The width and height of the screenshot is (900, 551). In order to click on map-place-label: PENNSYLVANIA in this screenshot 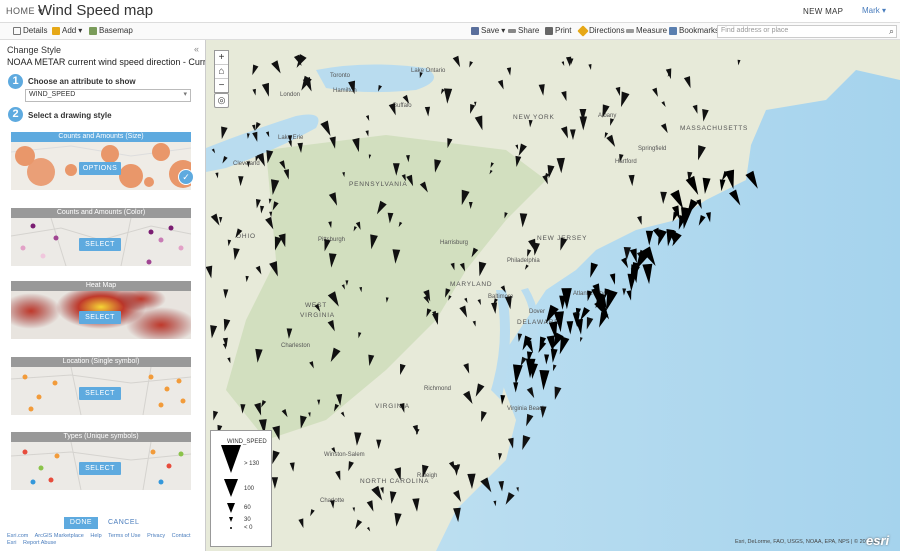, I will do `click(378, 184)`.